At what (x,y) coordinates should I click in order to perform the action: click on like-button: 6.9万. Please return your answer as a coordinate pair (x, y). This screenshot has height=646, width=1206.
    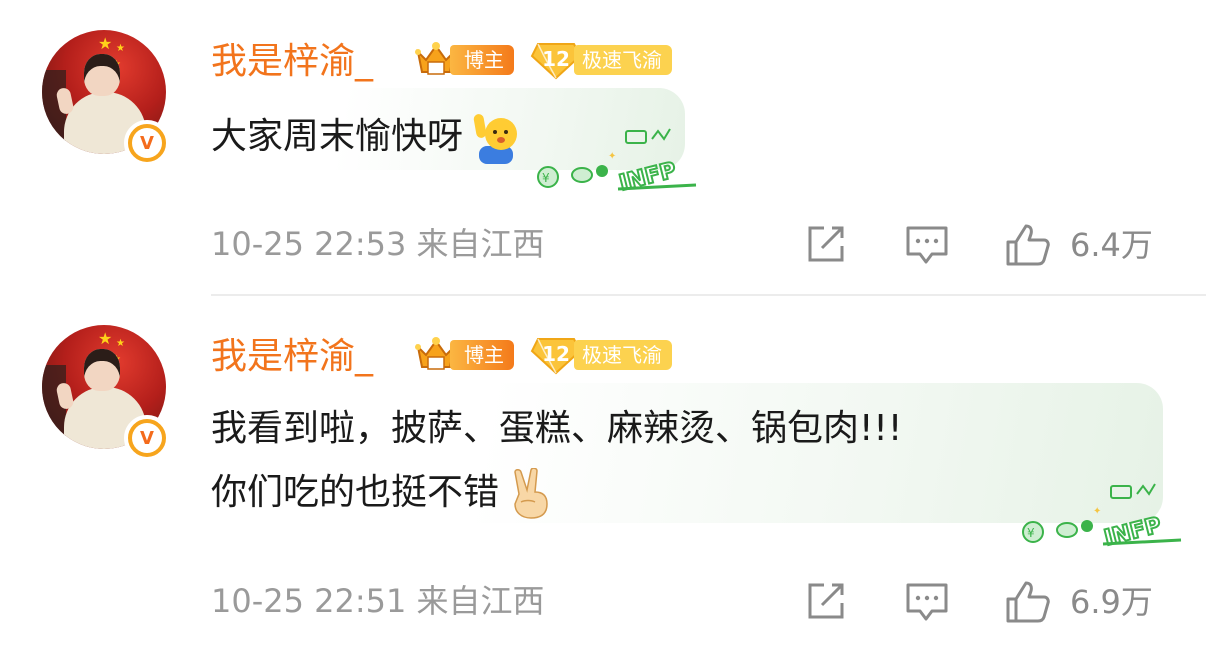
    Looking at the image, I should click on (1078, 602).